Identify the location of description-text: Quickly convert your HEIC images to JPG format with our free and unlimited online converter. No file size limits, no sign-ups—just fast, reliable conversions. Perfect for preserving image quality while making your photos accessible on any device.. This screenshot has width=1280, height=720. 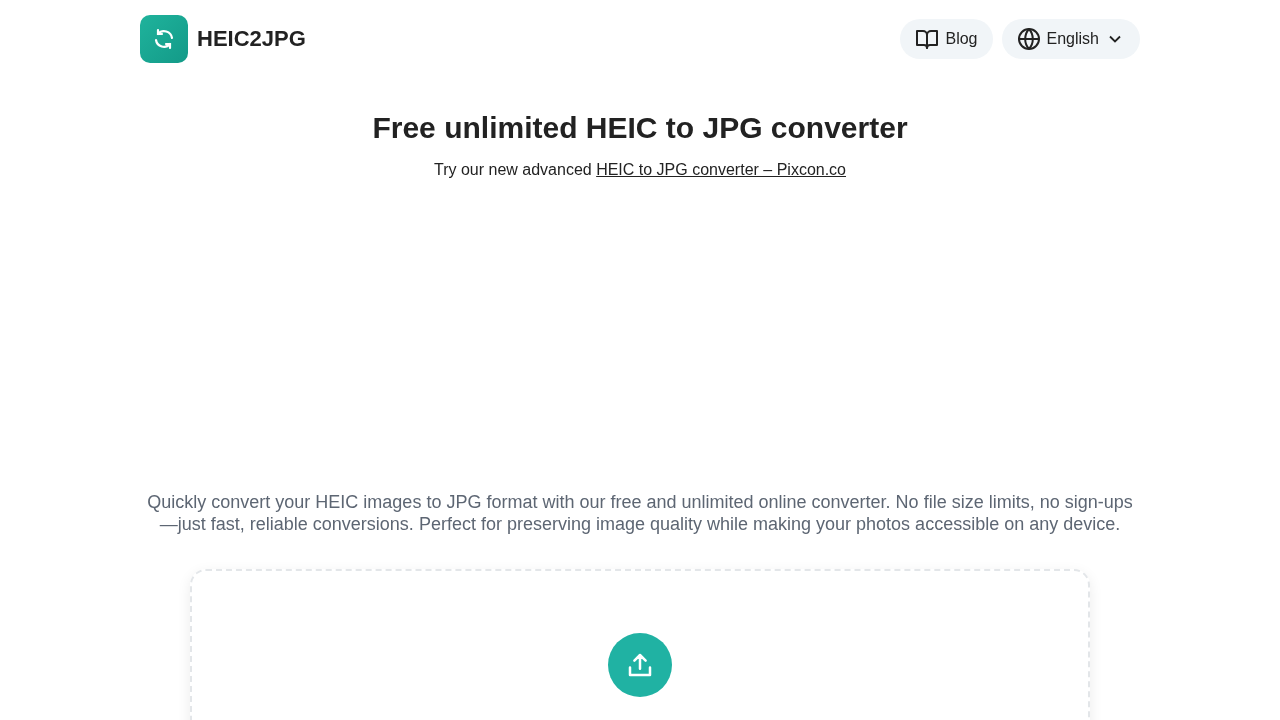
(640, 513).